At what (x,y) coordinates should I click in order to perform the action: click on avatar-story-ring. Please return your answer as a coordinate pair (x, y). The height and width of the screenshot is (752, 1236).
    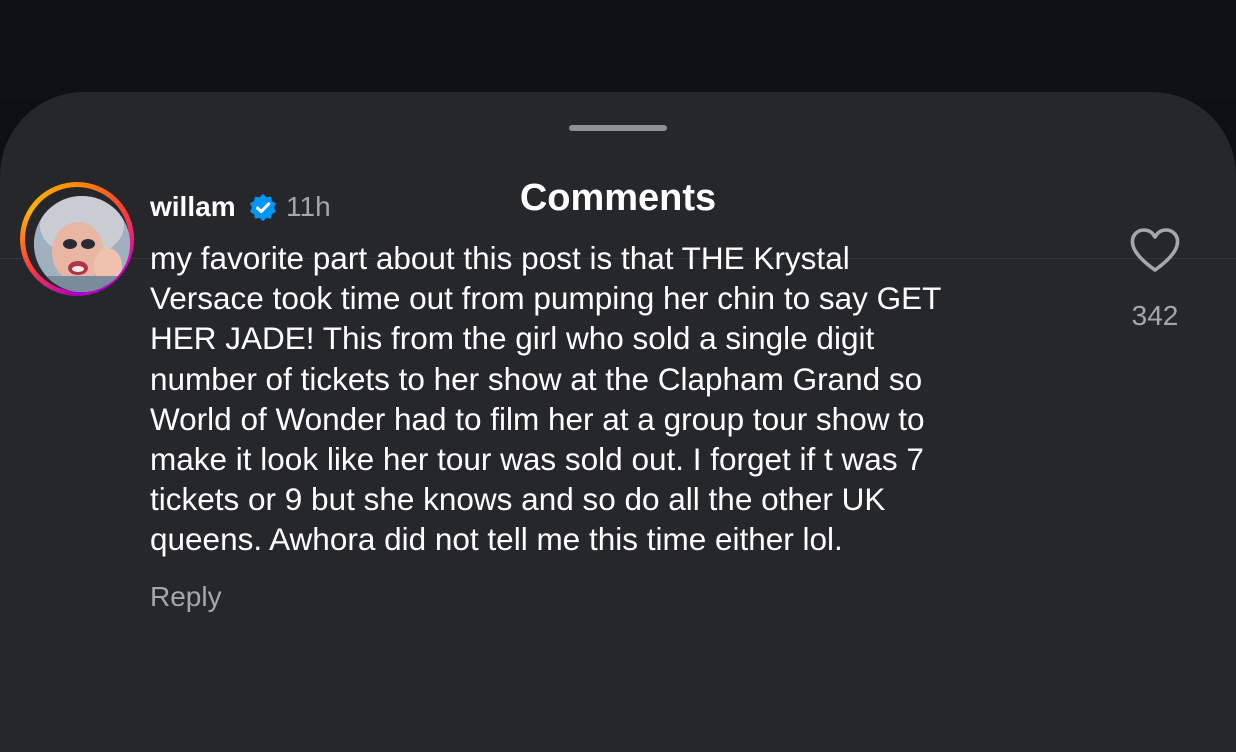
    Looking at the image, I should click on (77, 239).